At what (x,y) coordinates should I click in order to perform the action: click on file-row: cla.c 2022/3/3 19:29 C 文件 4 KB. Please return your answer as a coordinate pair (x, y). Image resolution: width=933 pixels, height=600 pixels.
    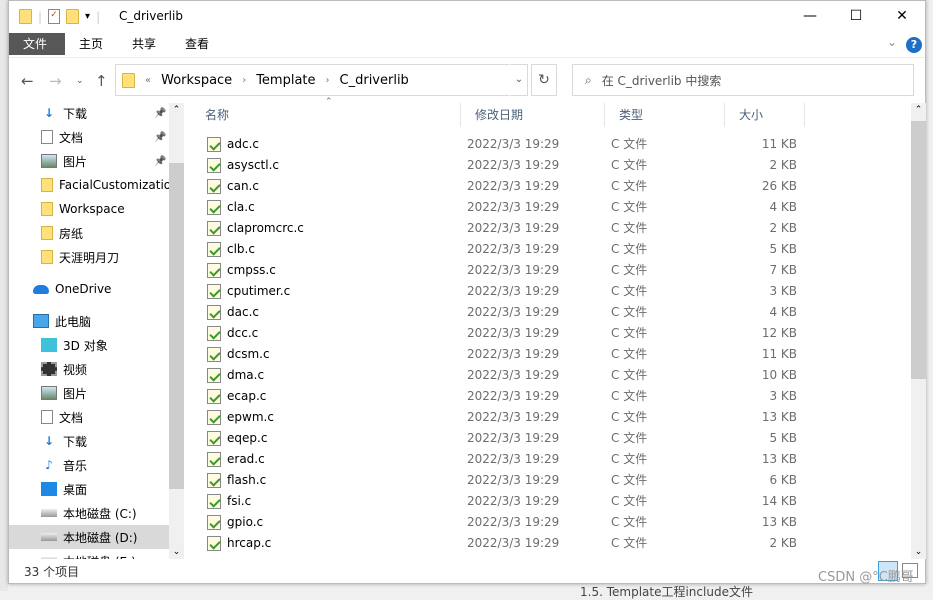
    Looking at the image, I should click on (551, 207).